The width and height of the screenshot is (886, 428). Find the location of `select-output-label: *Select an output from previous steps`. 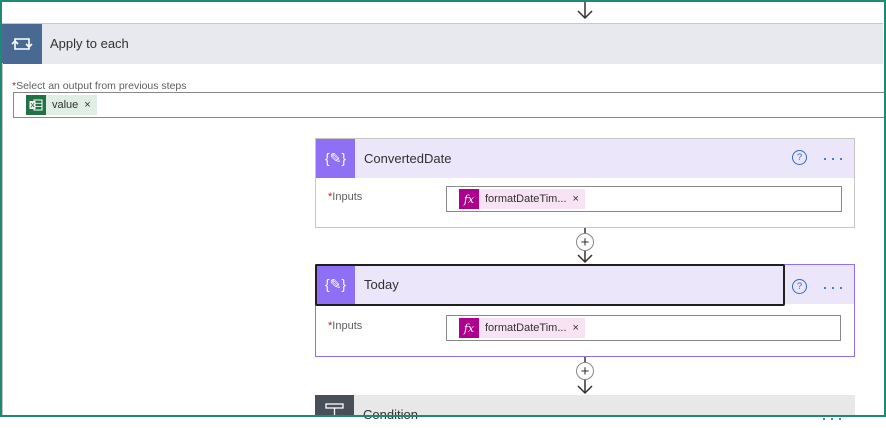

select-output-label: *Select an output from previous steps is located at coordinates (99, 86).